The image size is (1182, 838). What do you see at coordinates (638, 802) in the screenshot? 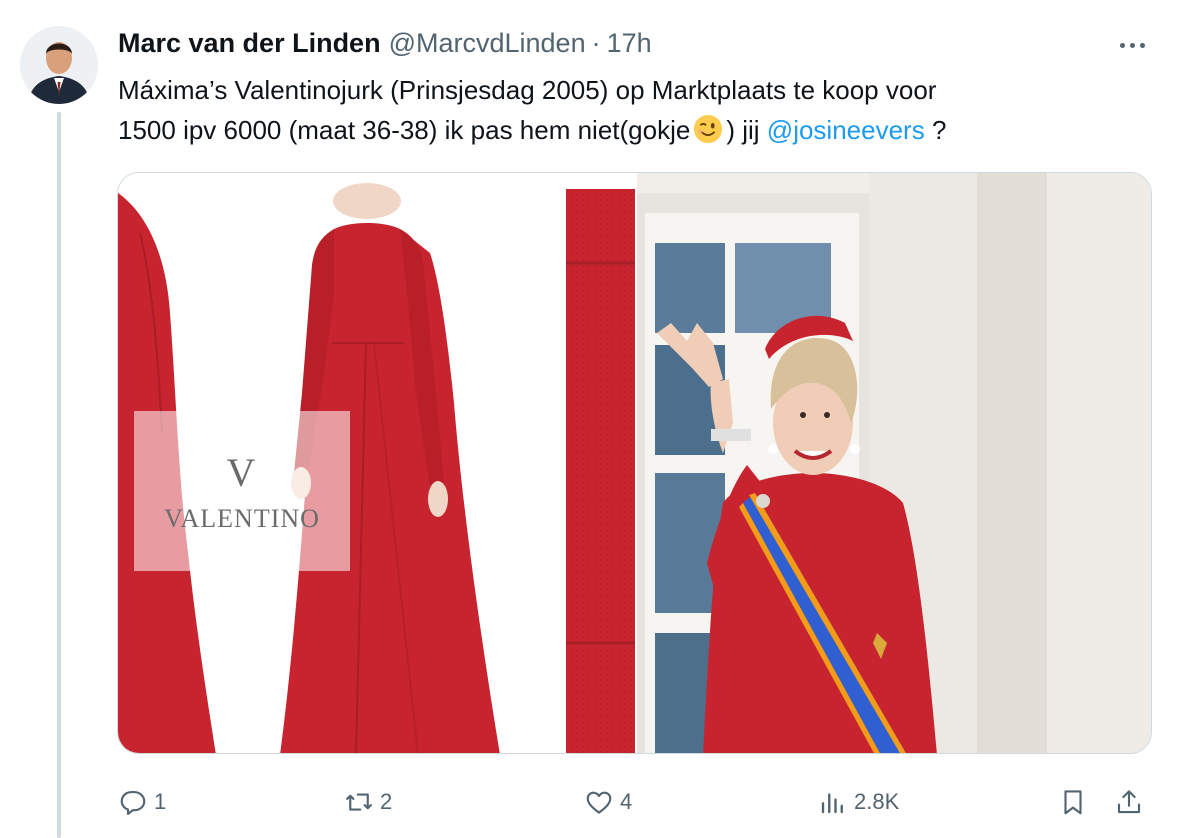
I see `tweet-action-bar: 1 2 4 2.8K` at bounding box center [638, 802].